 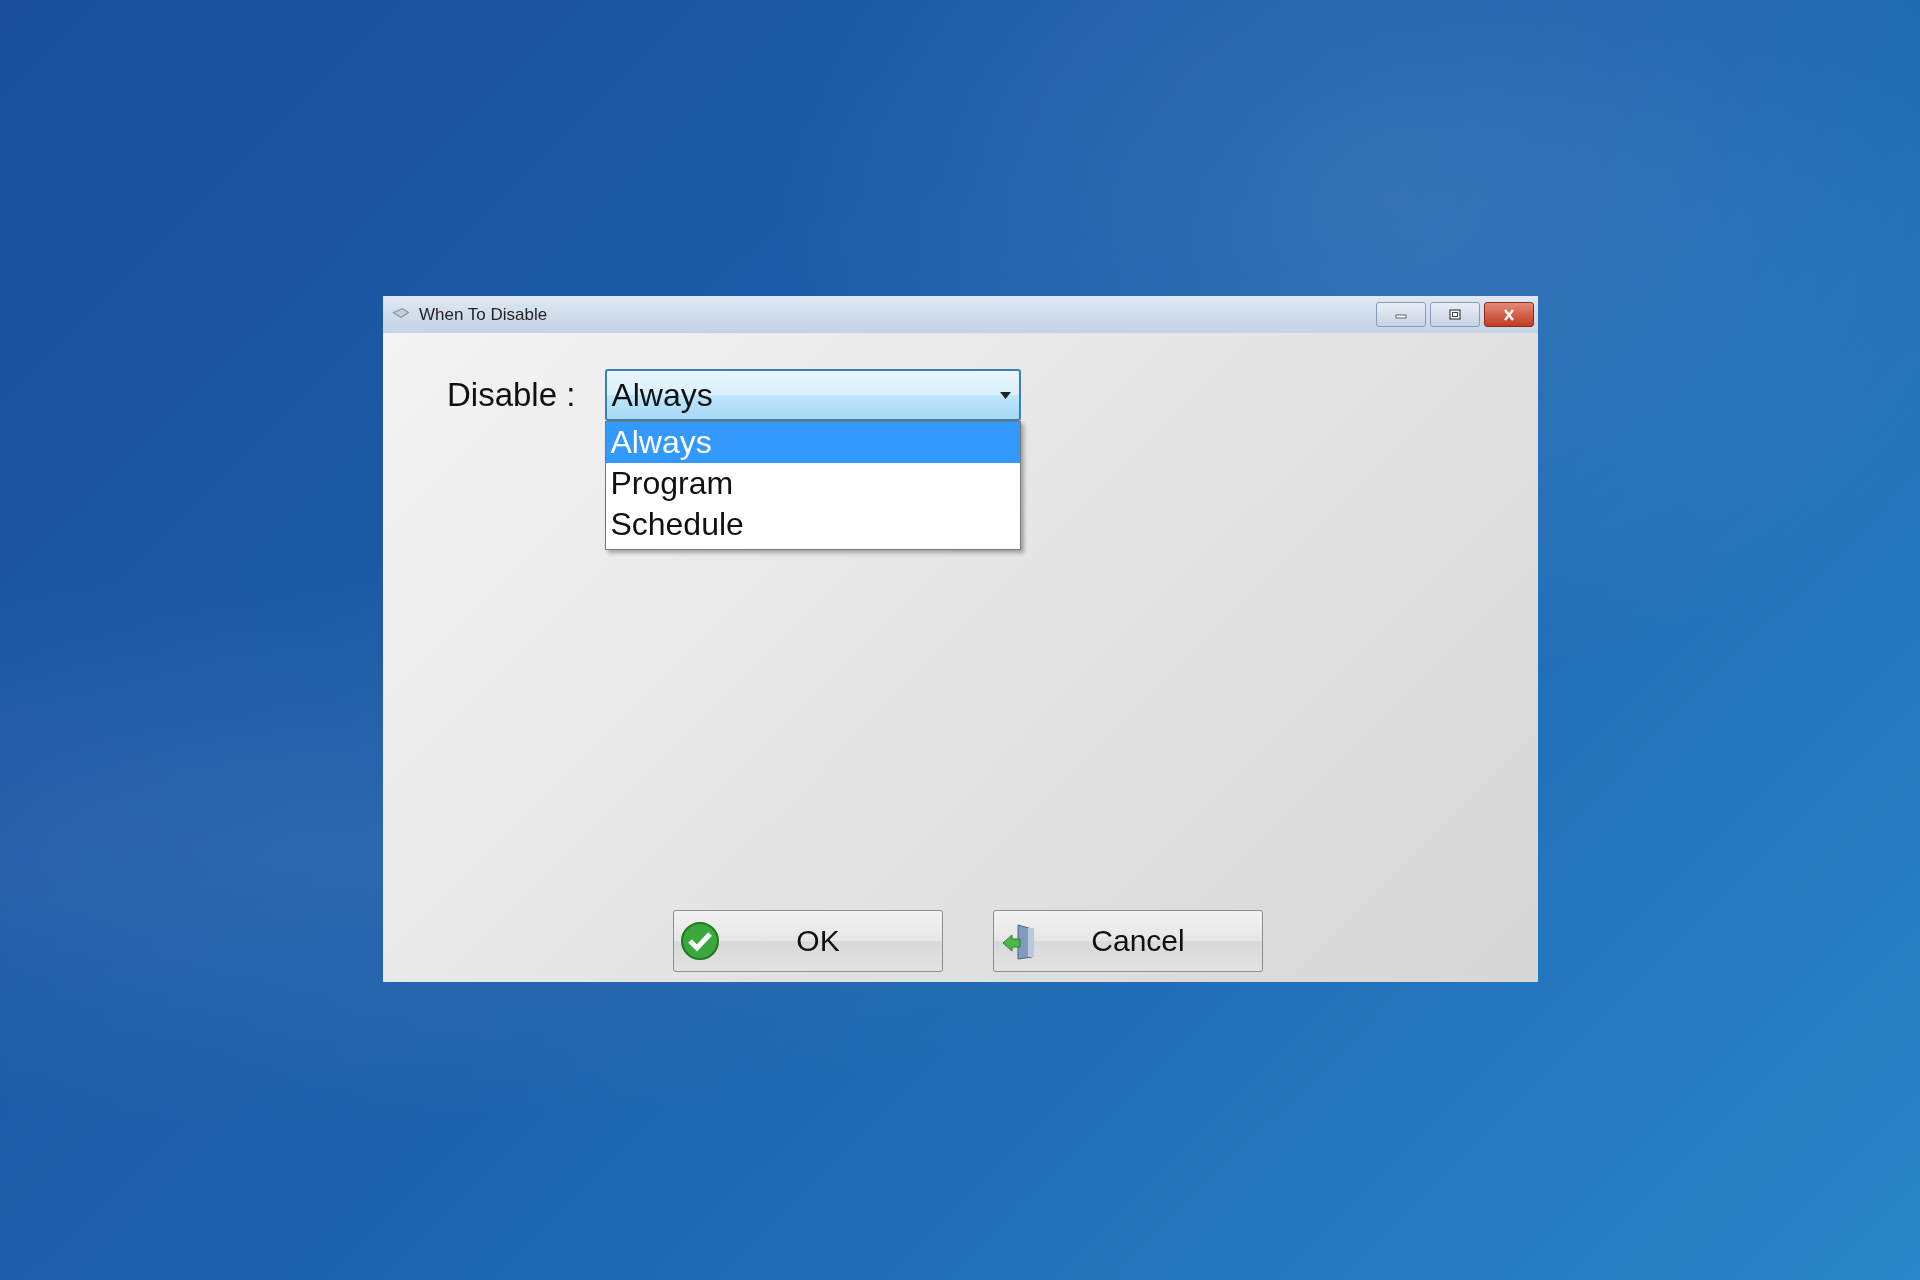 I want to click on dropdown-option: Schedule, so click(x=813, y=524).